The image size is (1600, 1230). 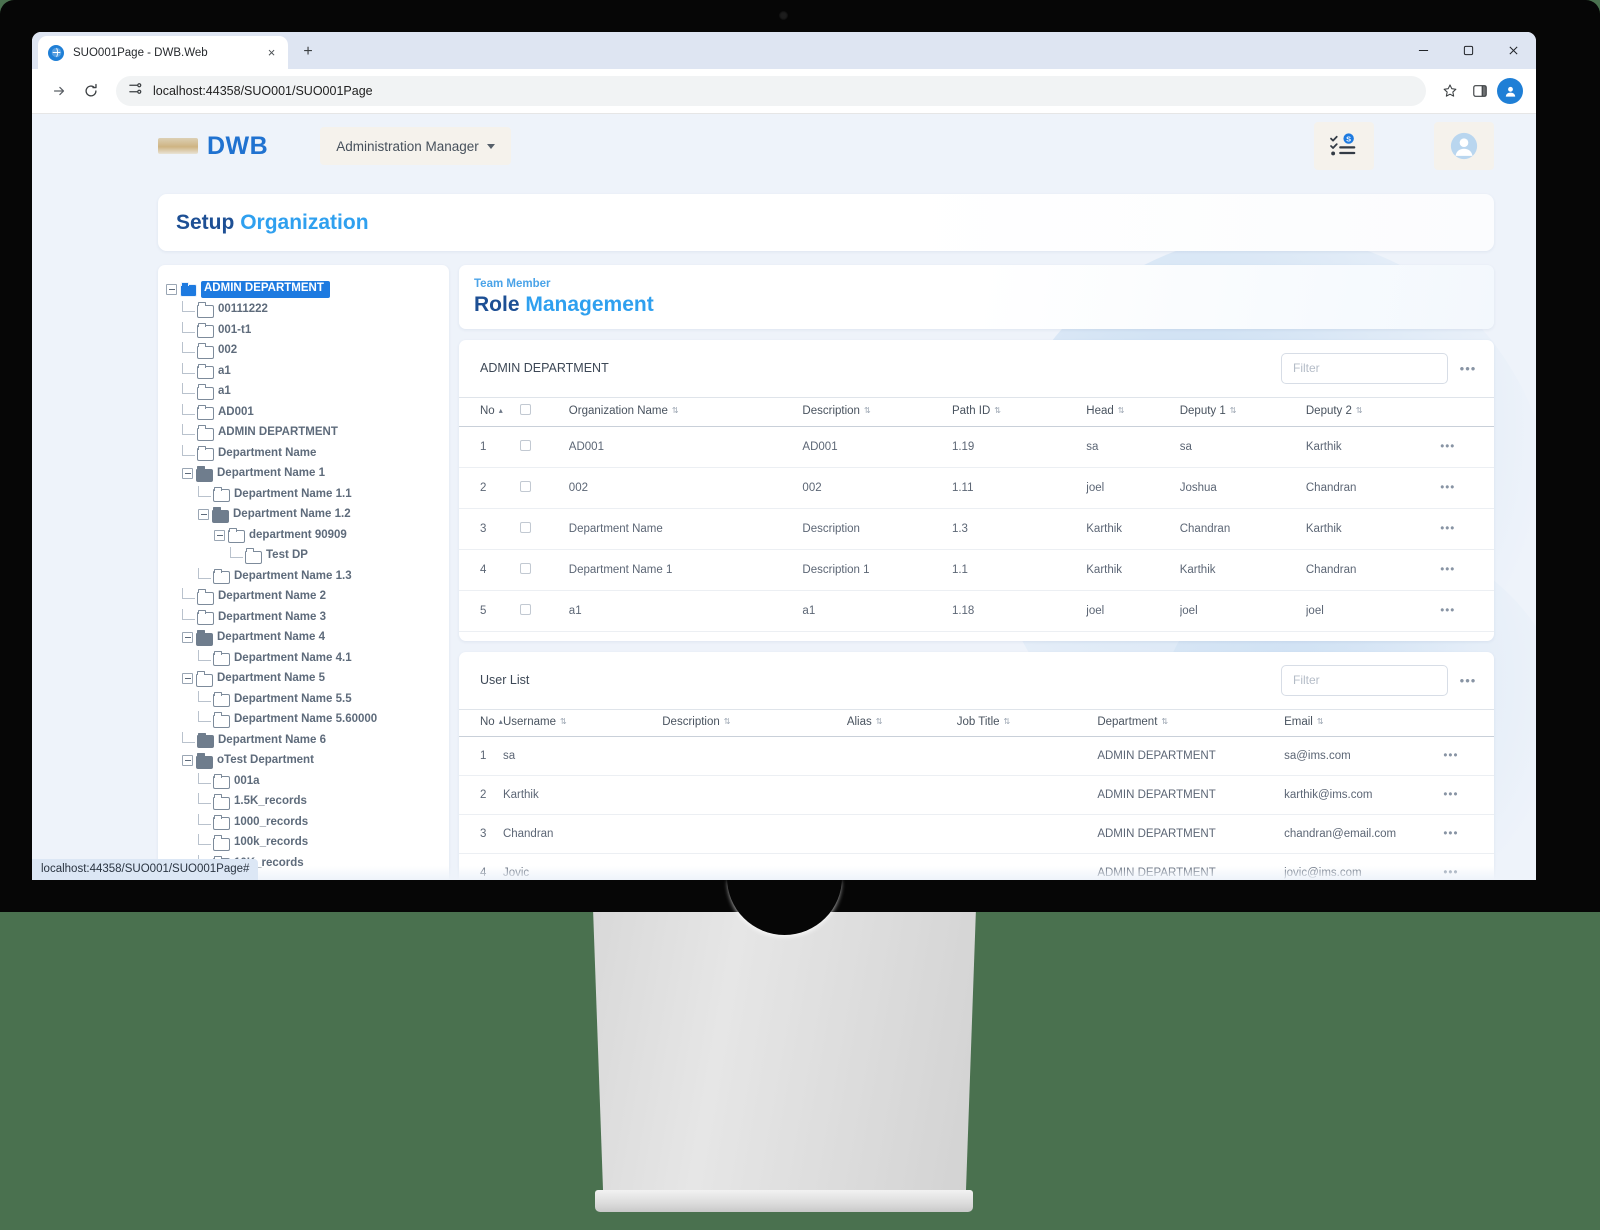 I want to click on tab-close-icon: ×, so click(x=271, y=52).